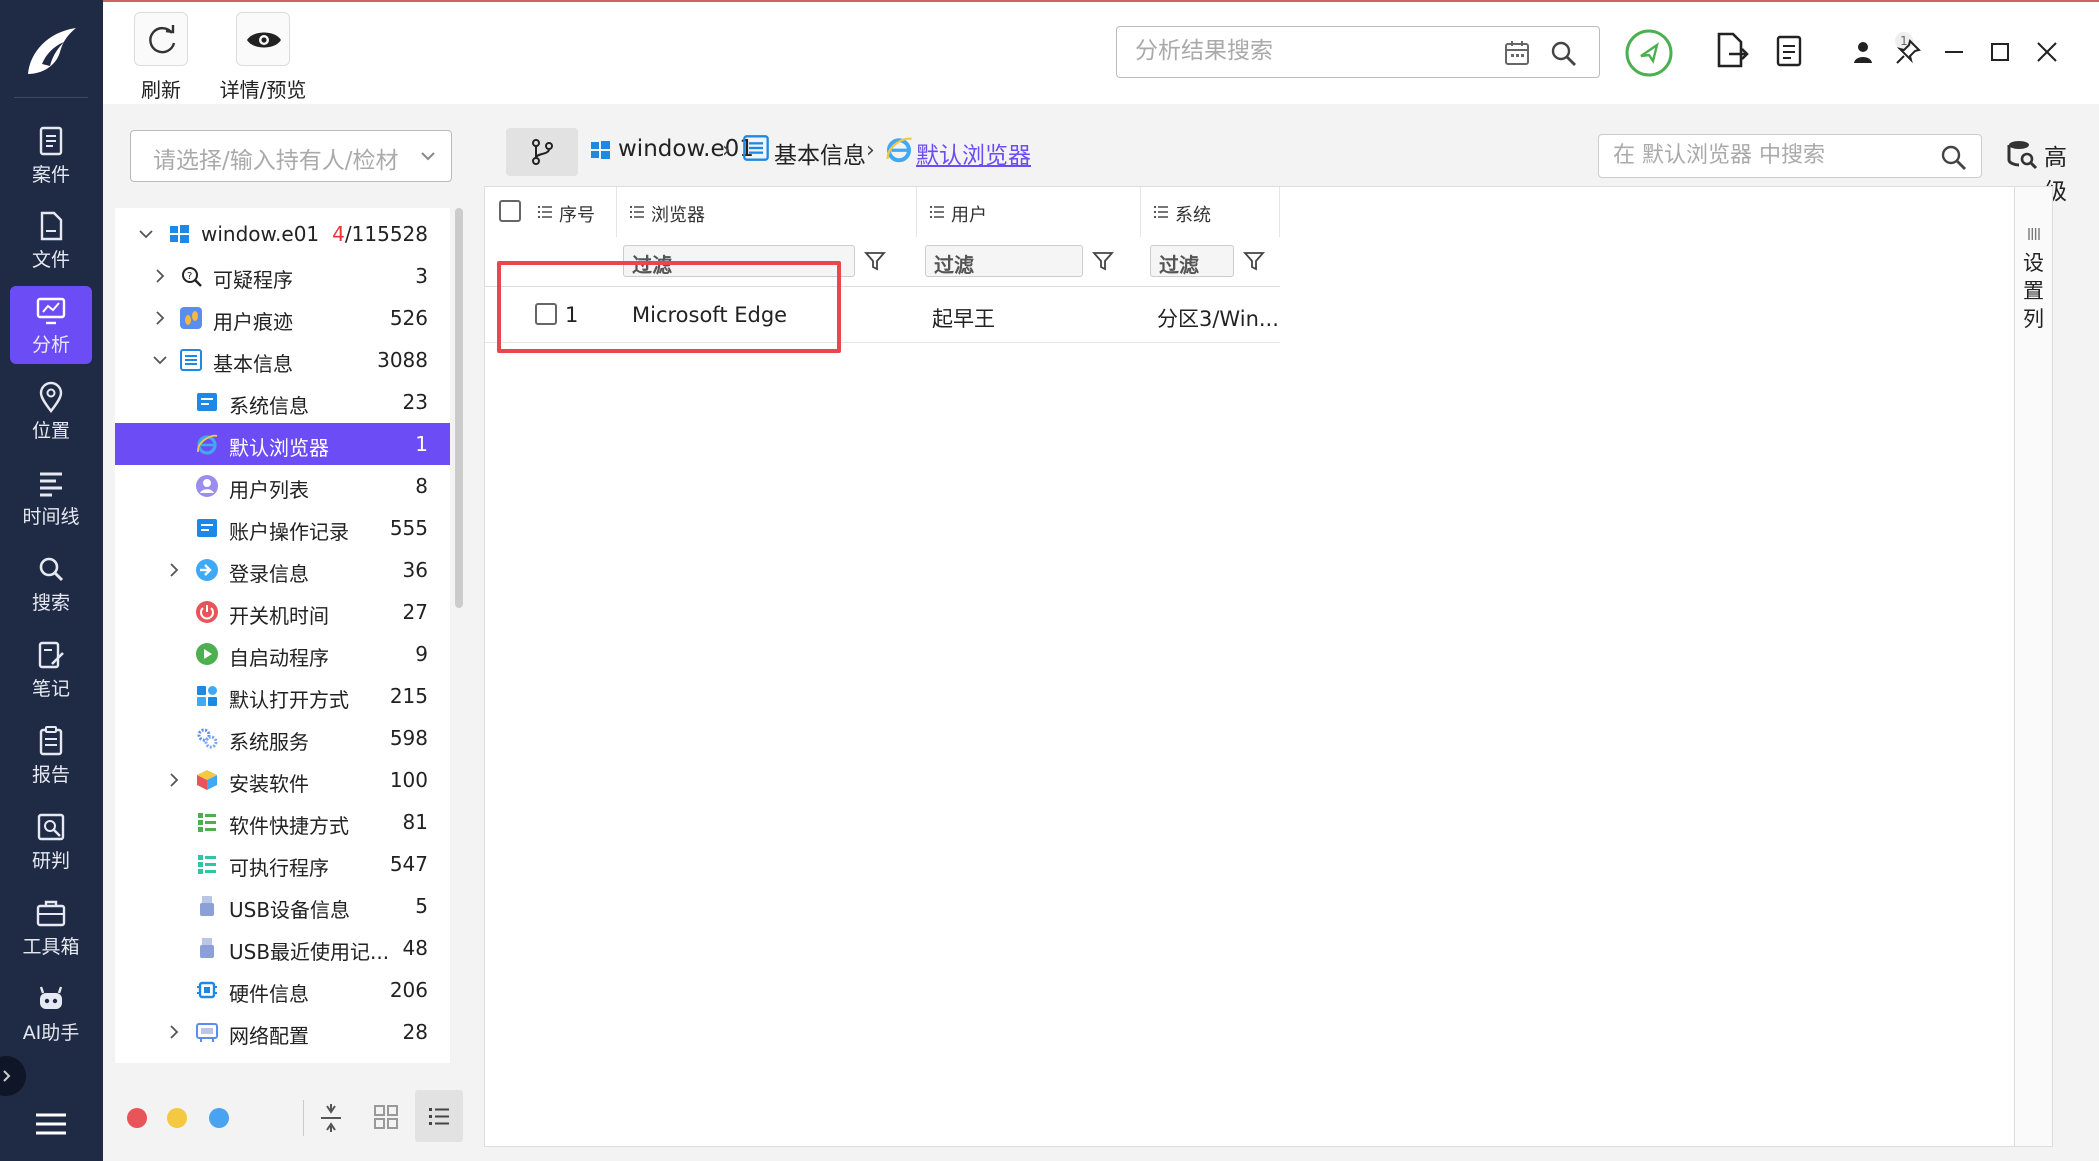  Describe the element at coordinates (820, 153) in the screenshot. I see `breadcrumb-item-basic-info: 基本信息` at that location.